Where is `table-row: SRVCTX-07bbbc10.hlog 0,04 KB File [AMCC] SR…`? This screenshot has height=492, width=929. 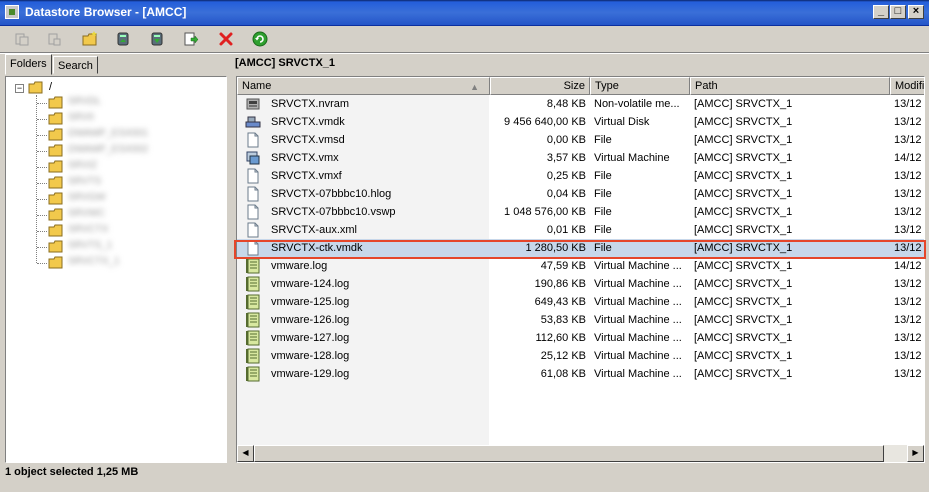
table-row: SRVCTX-07bbbc10.hlog 0,04 KB File [AMCC] SR… is located at coordinates (580, 194).